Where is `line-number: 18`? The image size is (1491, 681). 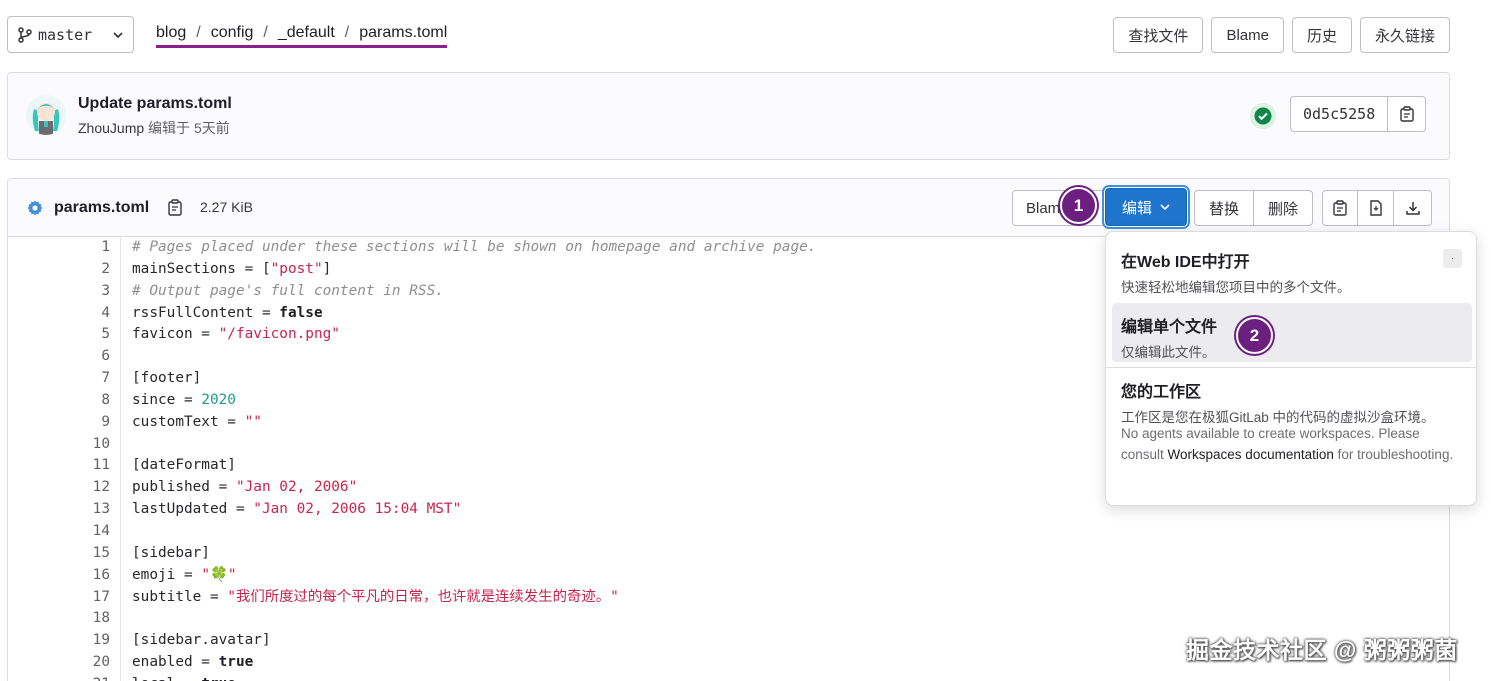 line-number: 18 is located at coordinates (59, 619).